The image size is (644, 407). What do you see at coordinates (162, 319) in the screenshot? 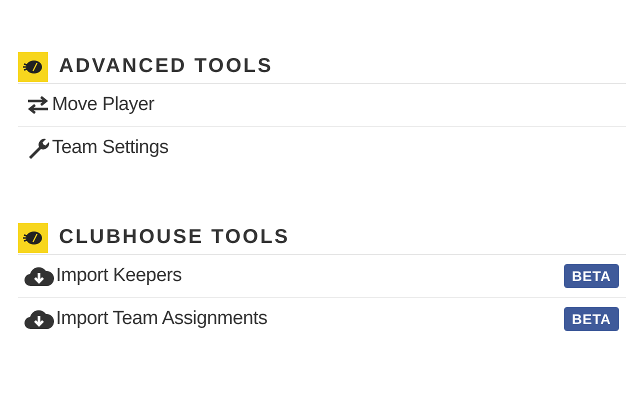
I see `tool-link: Import Team Assignments` at bounding box center [162, 319].